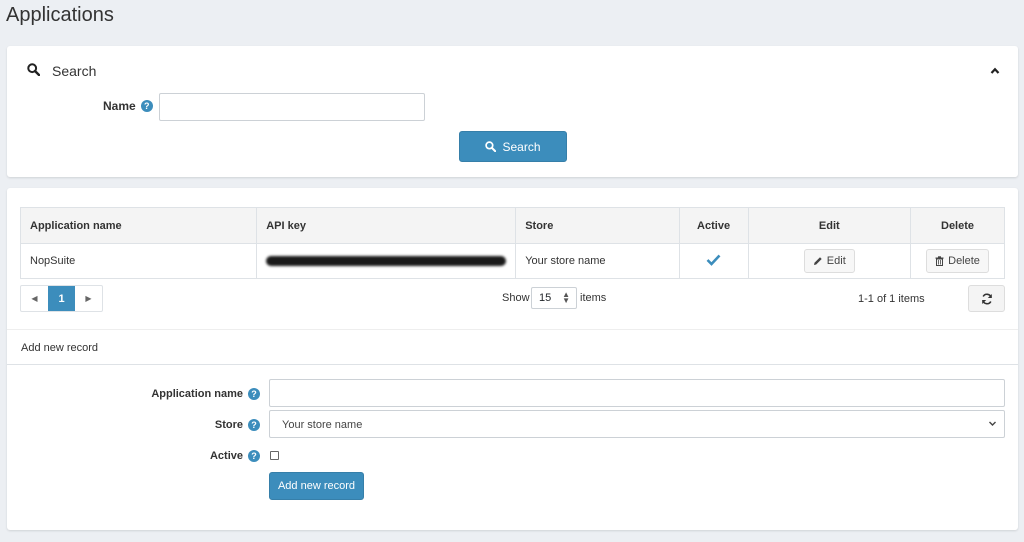  I want to click on search-button-label: Search, so click(521, 146).